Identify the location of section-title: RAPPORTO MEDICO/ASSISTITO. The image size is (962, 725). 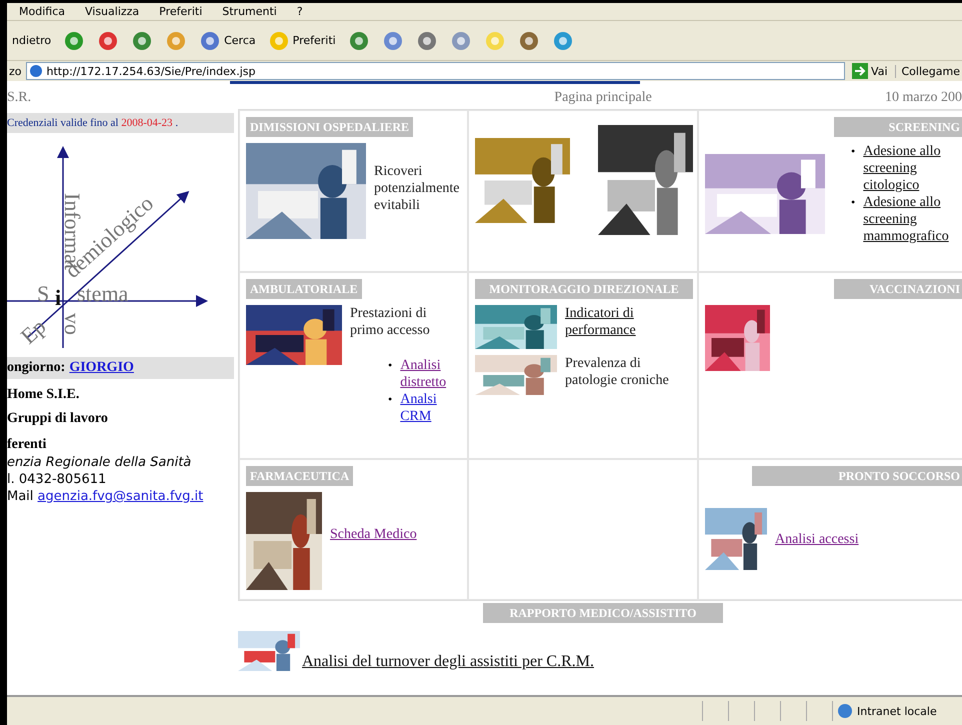
(603, 613).